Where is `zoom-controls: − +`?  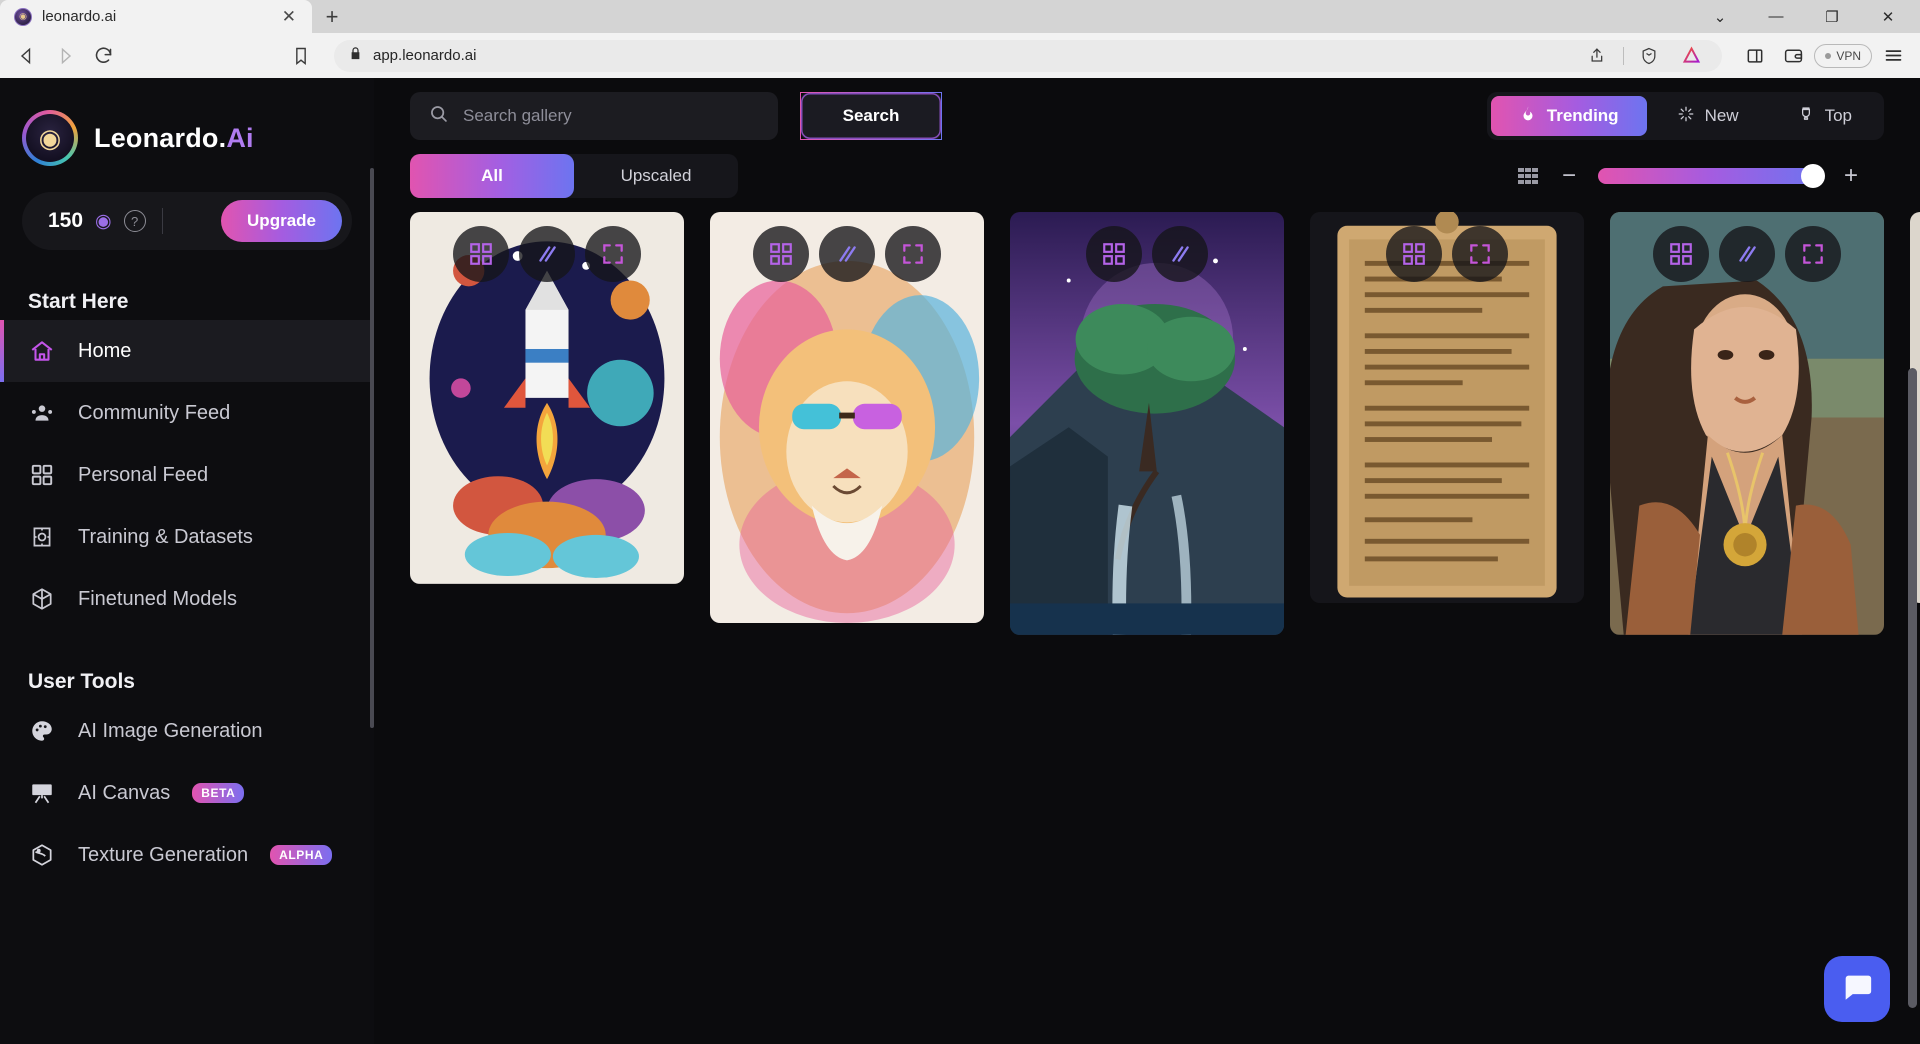
zoom-controls: − + is located at coordinates (1700, 176).